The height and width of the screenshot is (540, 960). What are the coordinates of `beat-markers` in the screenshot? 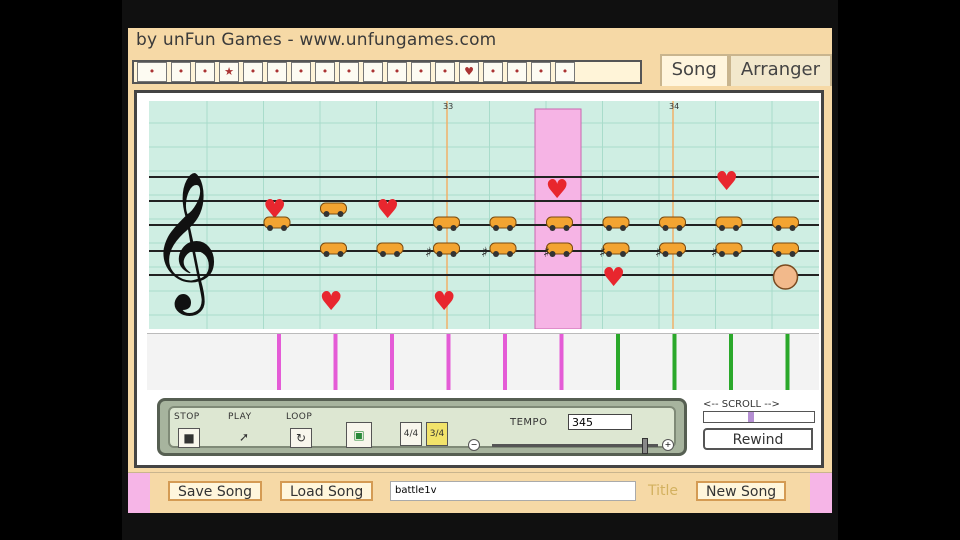 It's located at (483, 361).